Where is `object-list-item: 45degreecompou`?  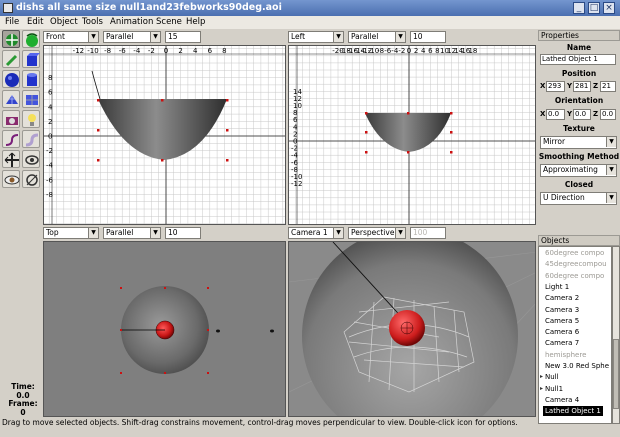 object-list-item: 45degreecompou is located at coordinates (576, 264).